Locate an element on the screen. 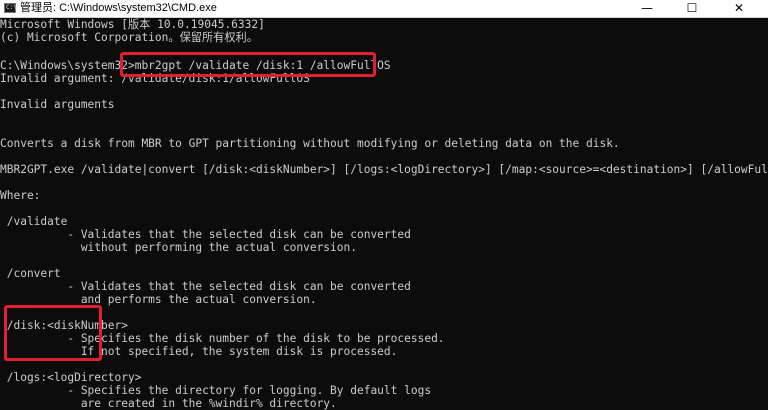  cmd-app-icon: C:\ is located at coordinates (10, 8).